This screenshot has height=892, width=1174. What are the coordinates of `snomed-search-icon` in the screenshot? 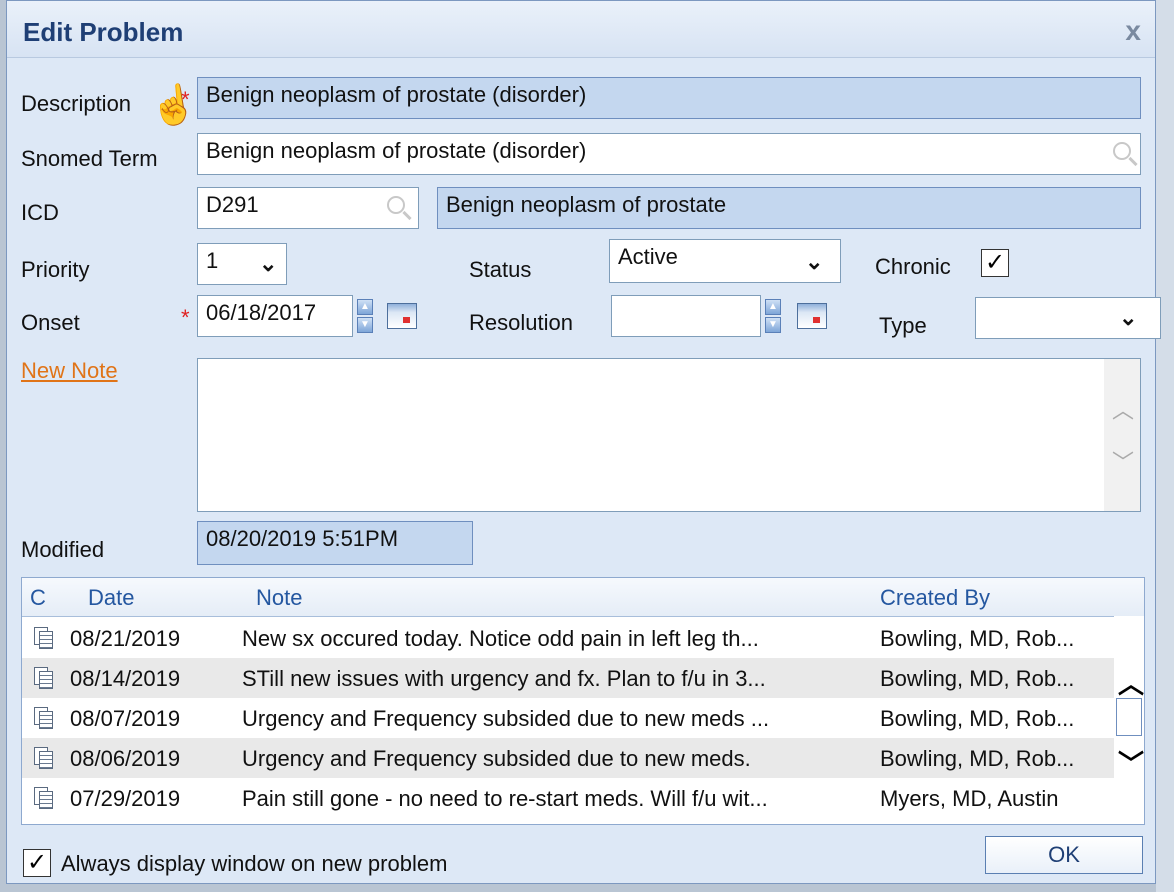 It's located at (1122, 151).